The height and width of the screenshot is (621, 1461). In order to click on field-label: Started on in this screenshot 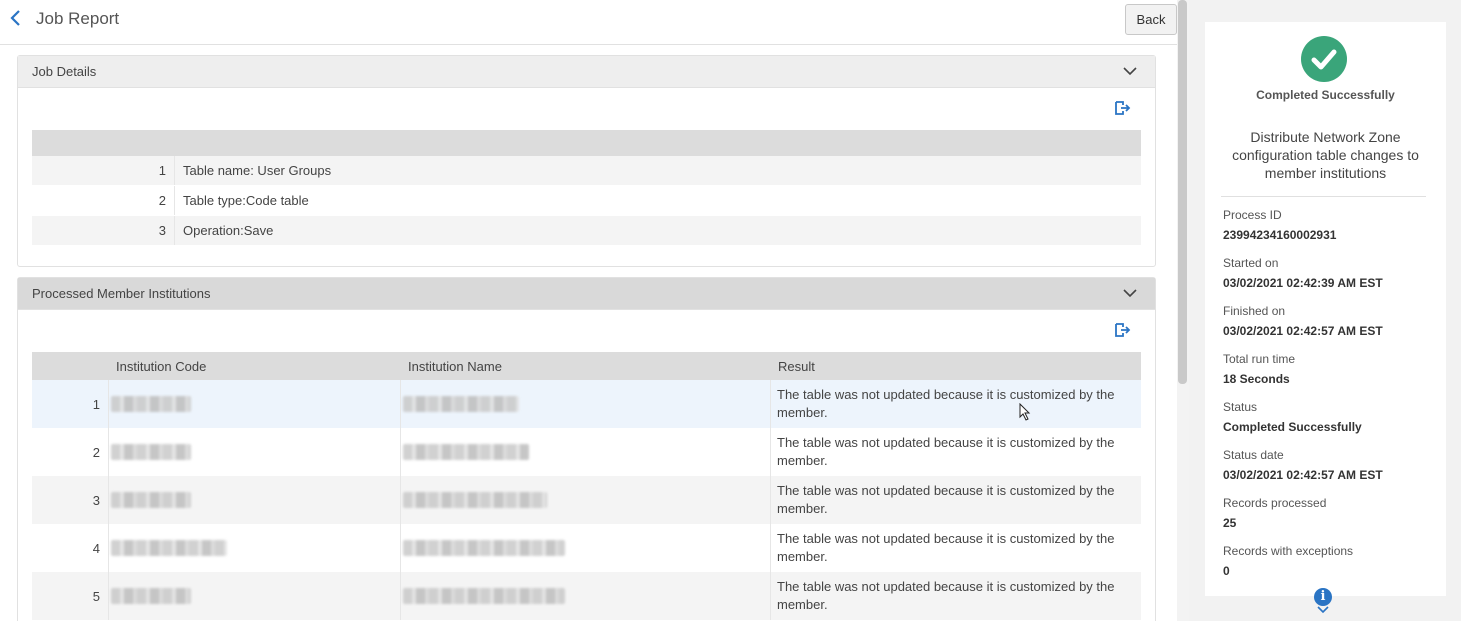, I will do `click(1251, 263)`.